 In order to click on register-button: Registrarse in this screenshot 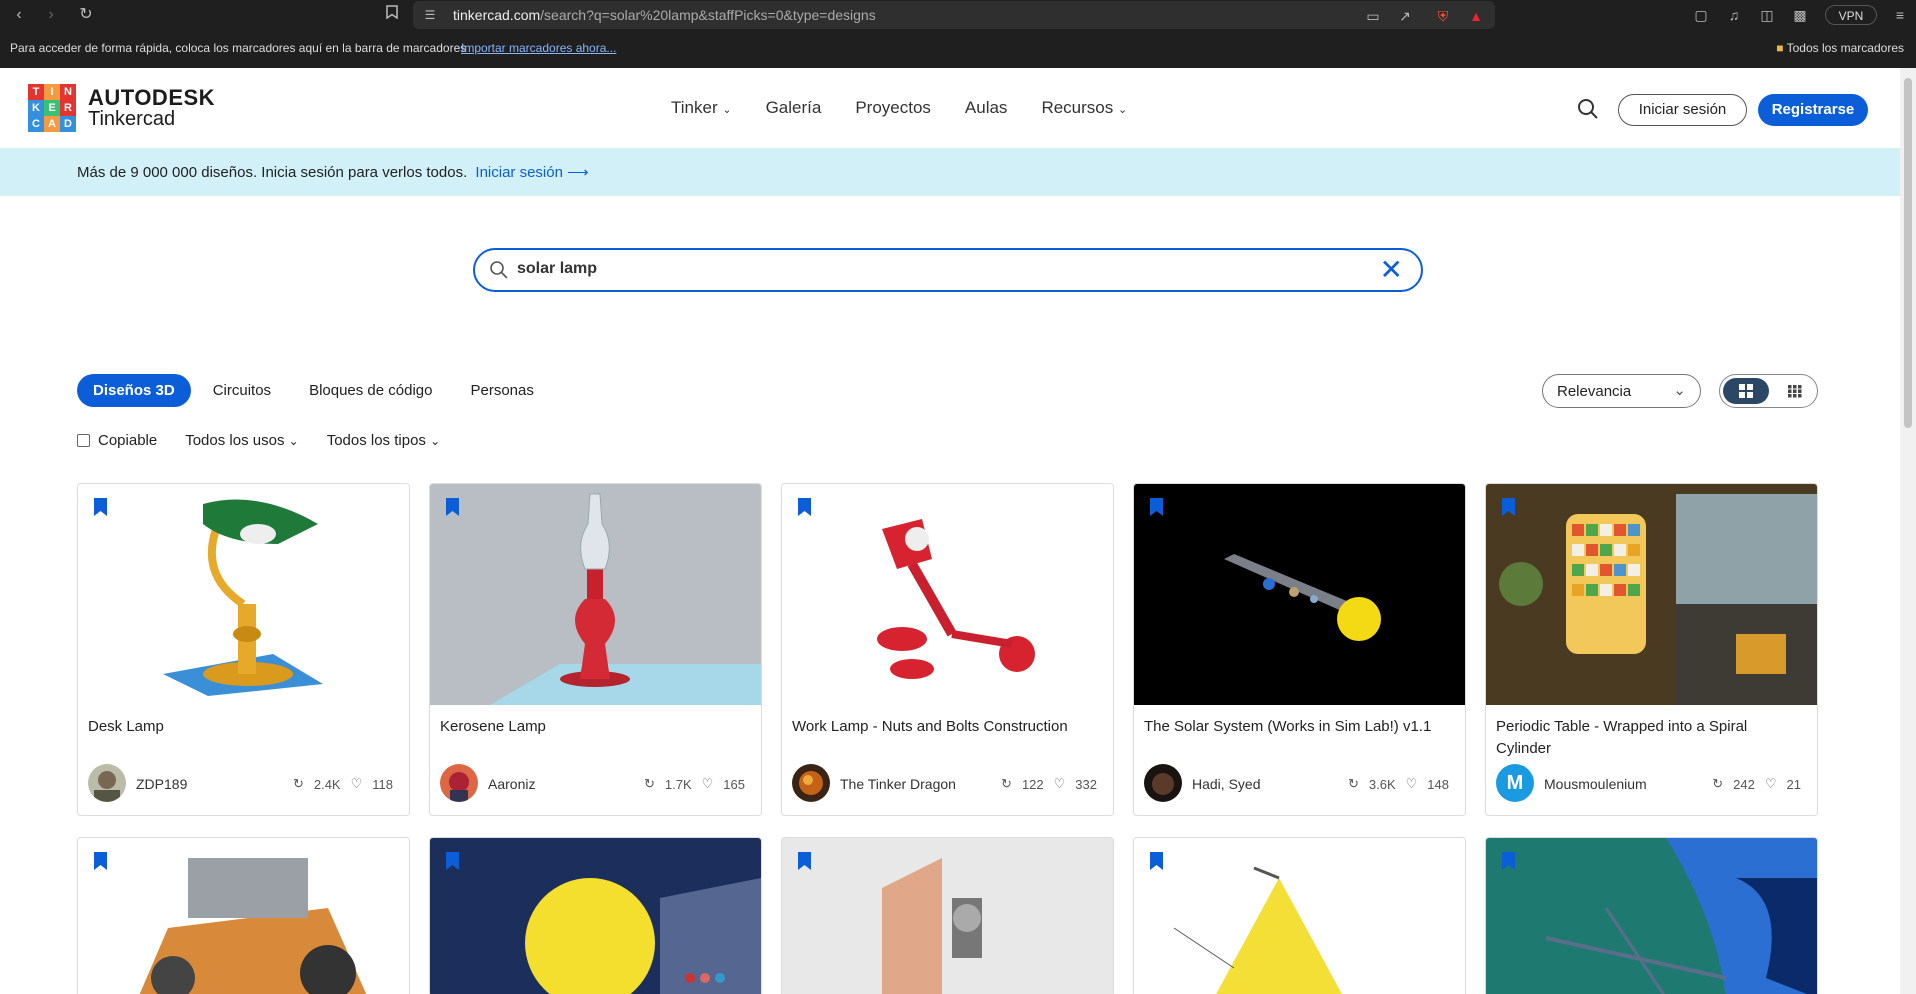, I will do `click(1813, 110)`.